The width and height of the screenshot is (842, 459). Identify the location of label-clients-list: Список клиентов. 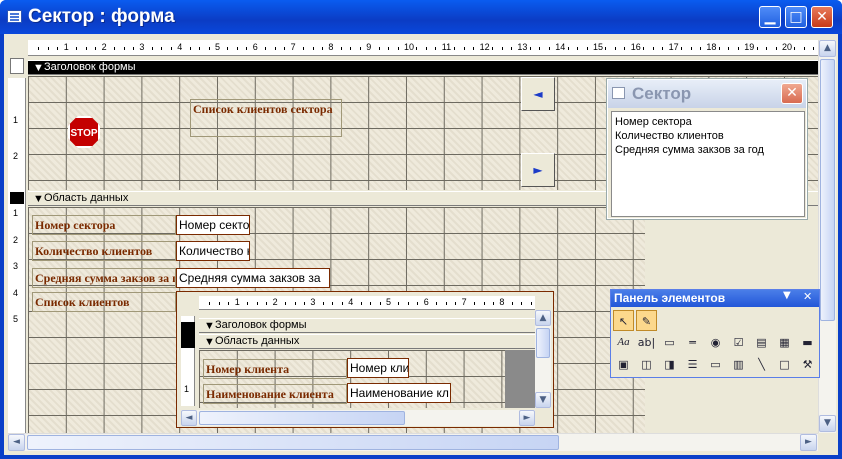
(104, 302).